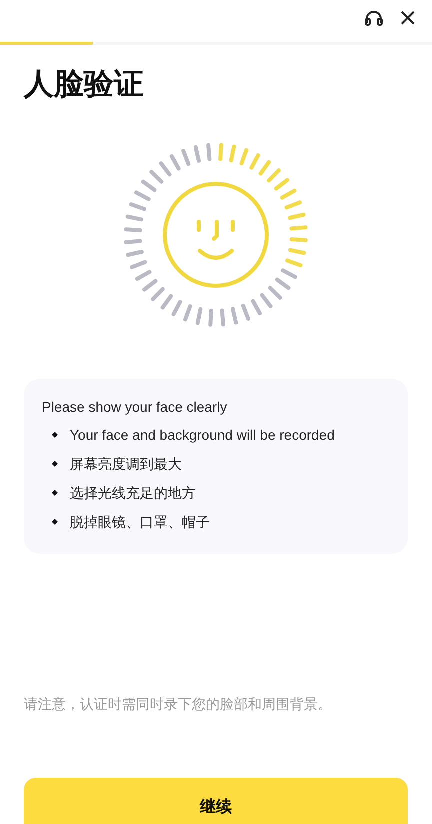  I want to click on tip-text: 屏幕亮度调到最大, so click(126, 464).